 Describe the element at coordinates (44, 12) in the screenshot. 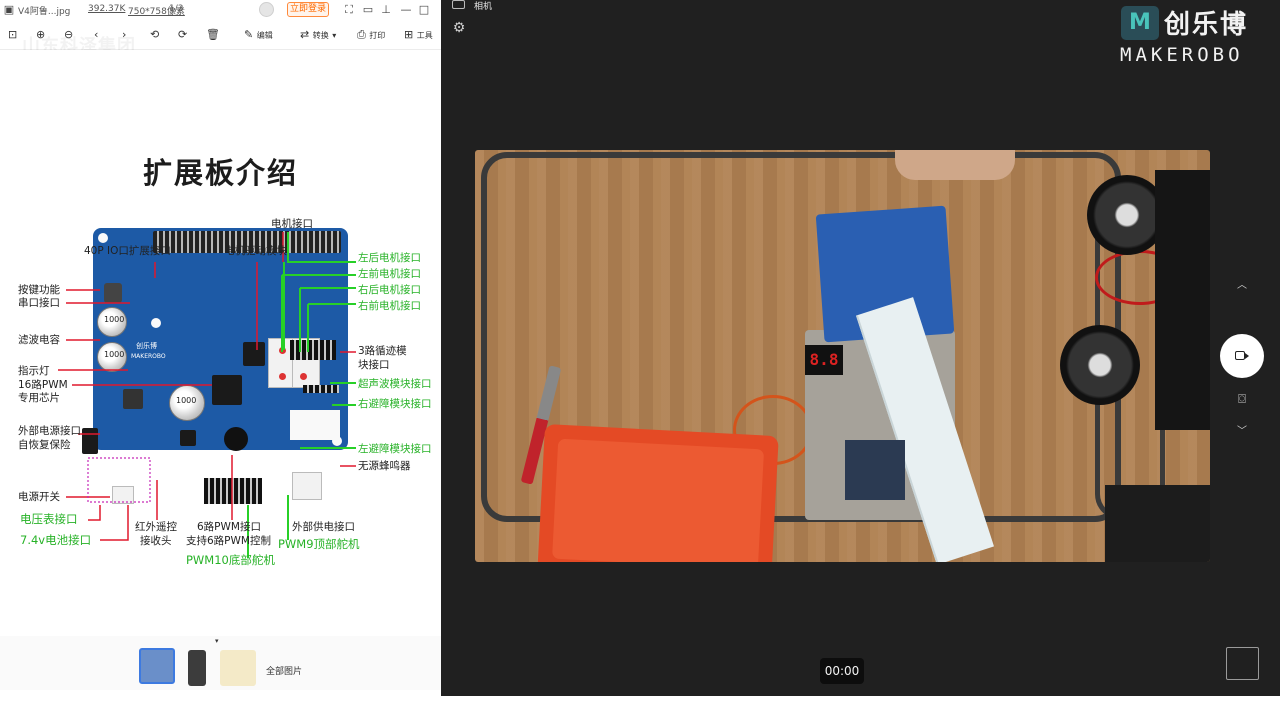

I see `file-name: V4阿鲁...jpg` at that location.